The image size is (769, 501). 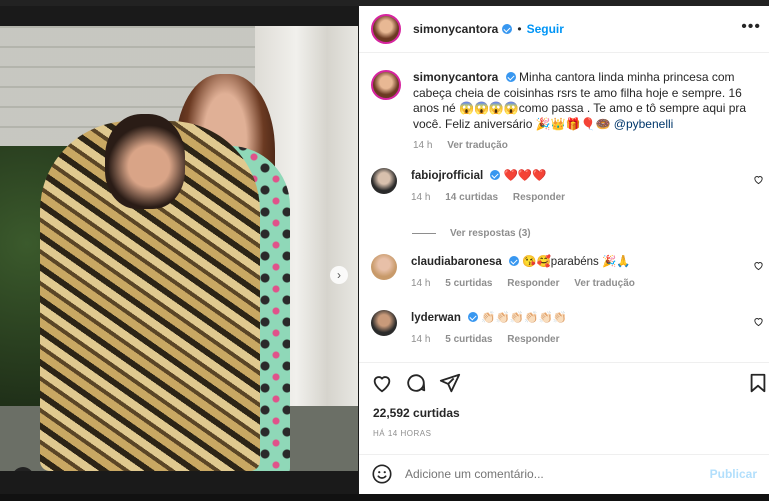 What do you see at coordinates (384, 497) in the screenshot?
I see `bottom-edge` at bounding box center [384, 497].